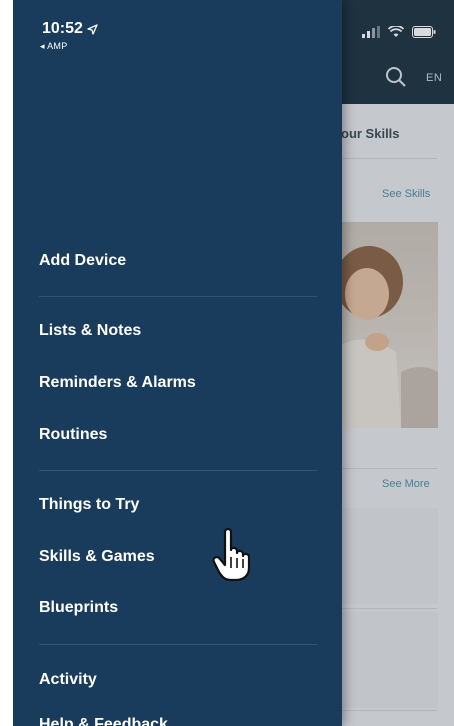 The height and width of the screenshot is (726, 454). What do you see at coordinates (103, 721) in the screenshot?
I see `menu-item-help-feedback: Help & Feedback` at bounding box center [103, 721].